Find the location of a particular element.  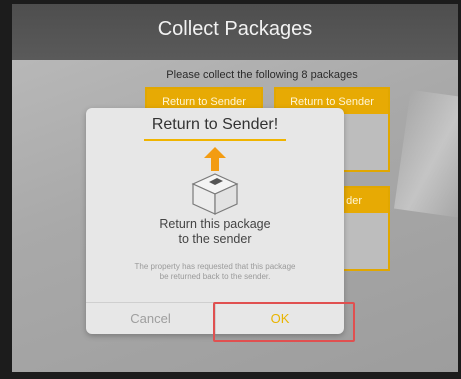

instruction-text: Please collect the following 8 packages is located at coordinates (262, 75).